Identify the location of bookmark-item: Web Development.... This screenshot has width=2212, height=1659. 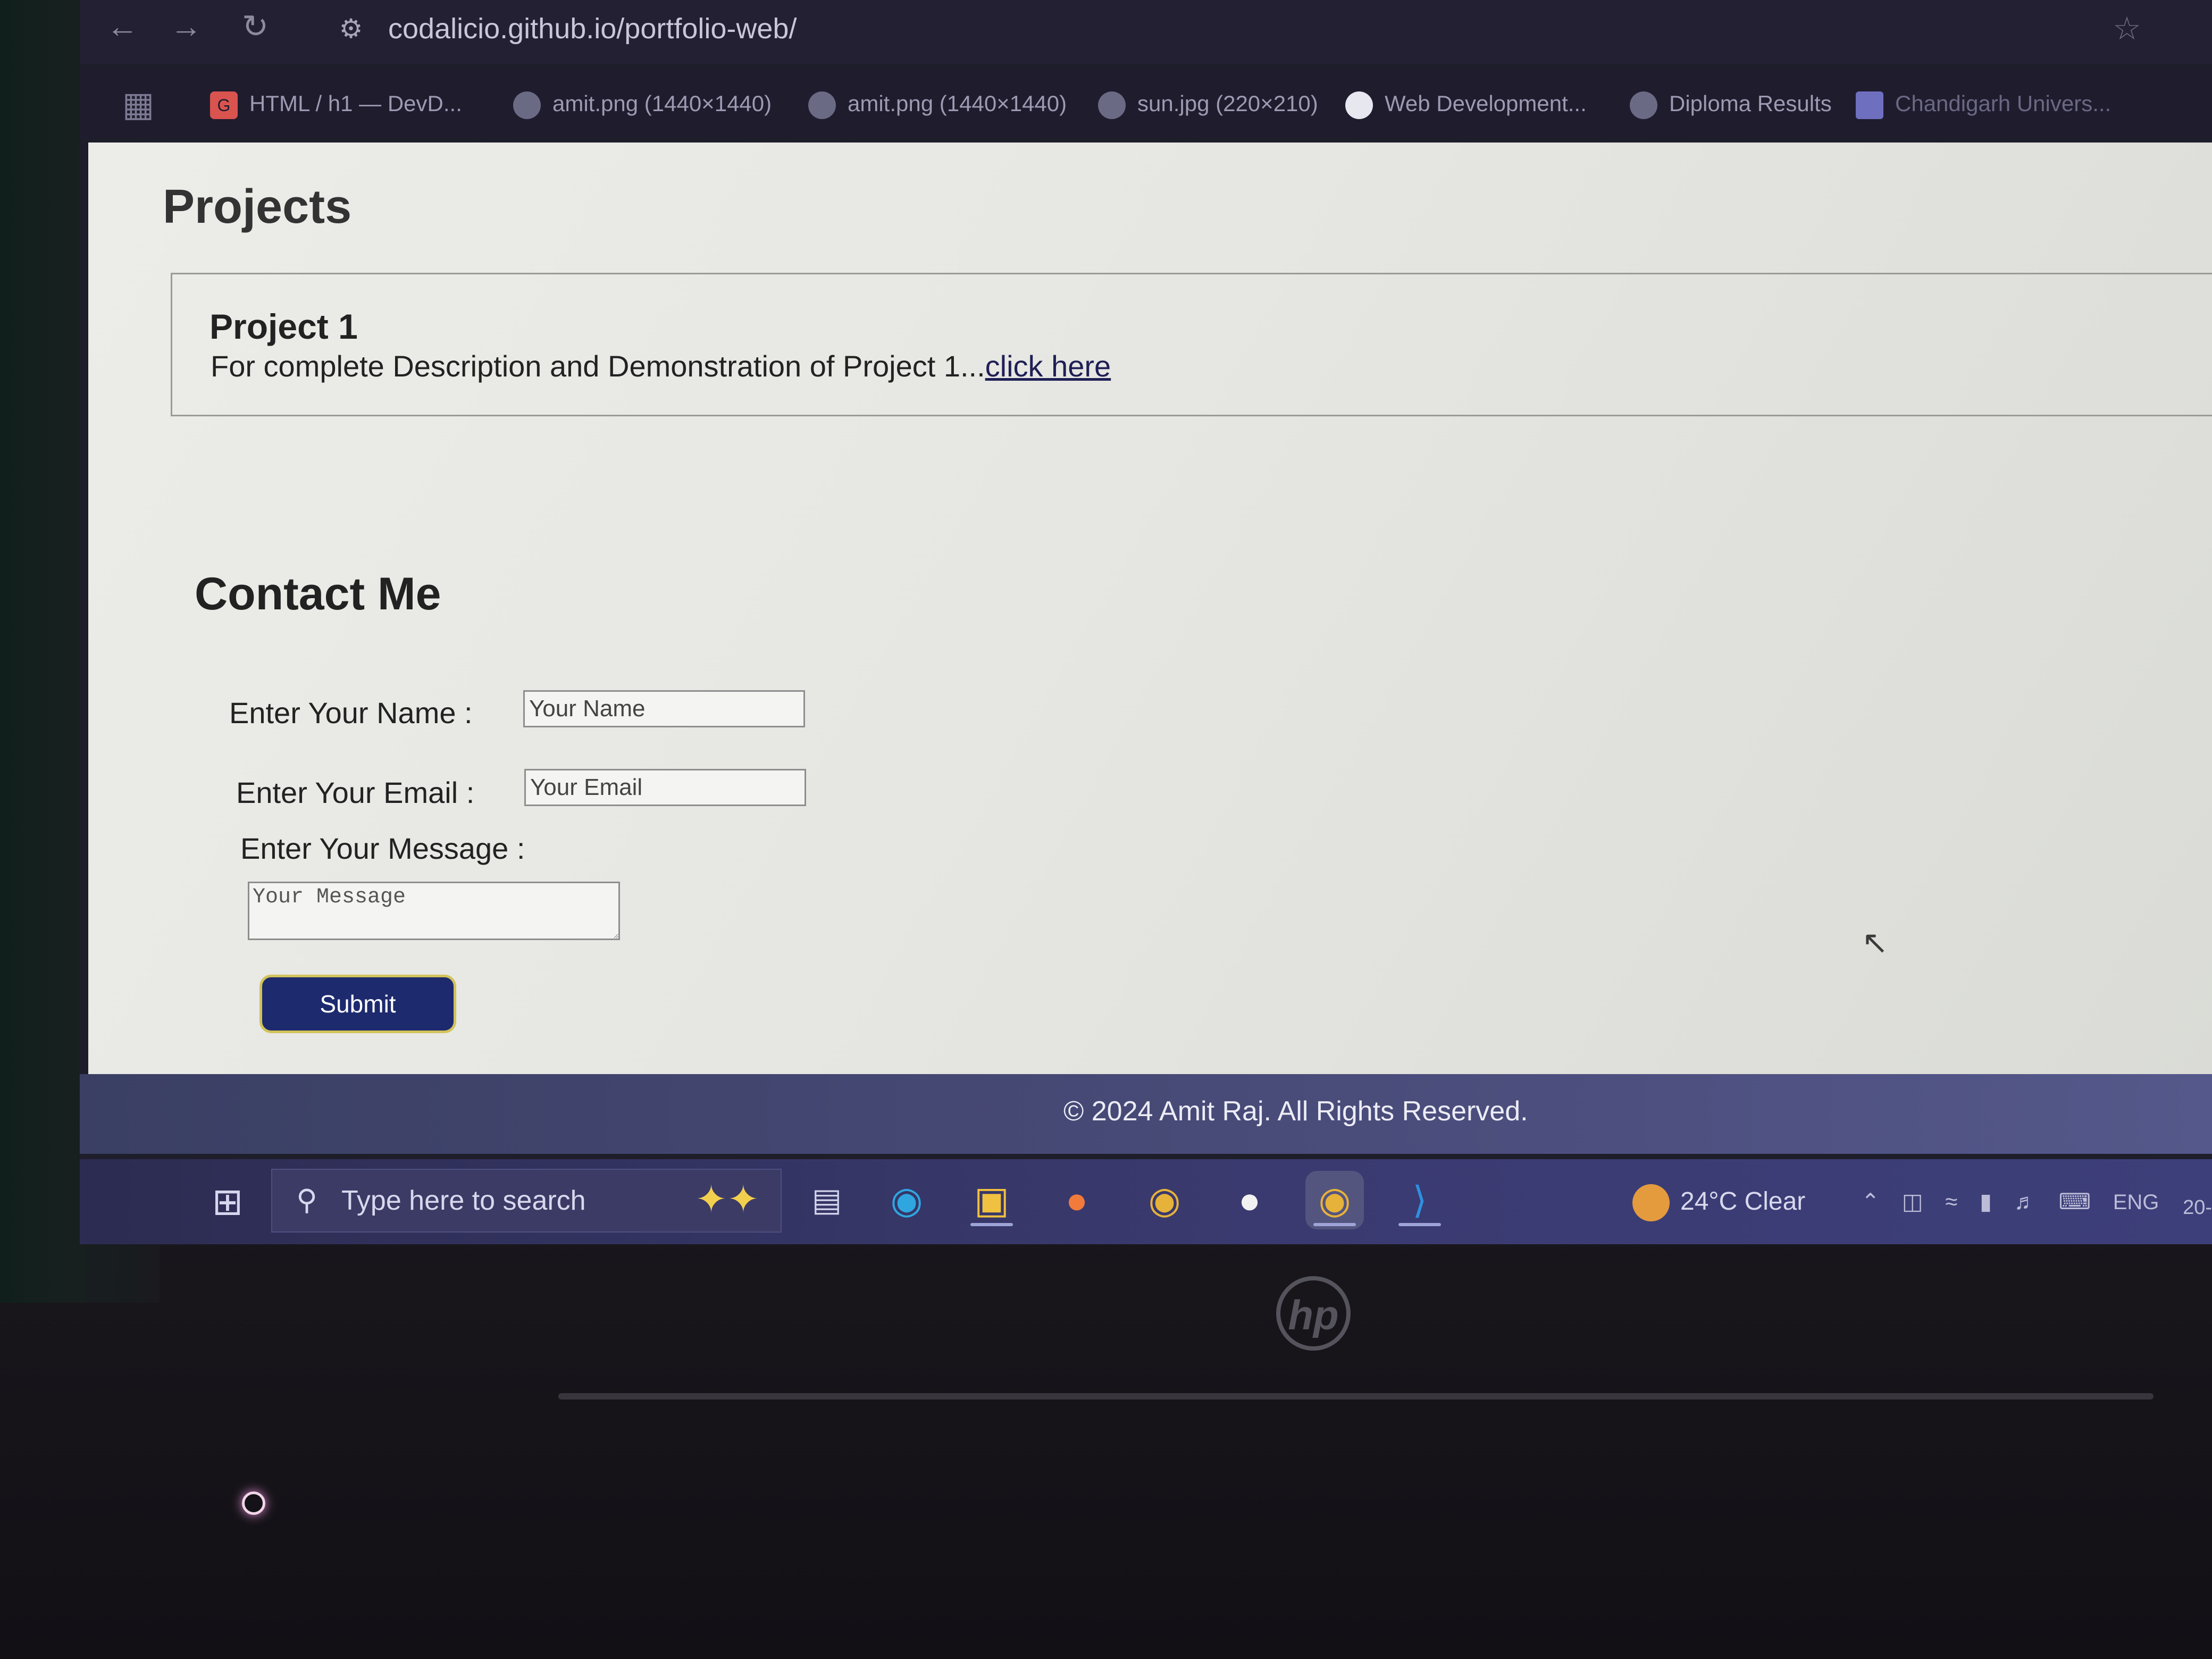
(1466, 103).